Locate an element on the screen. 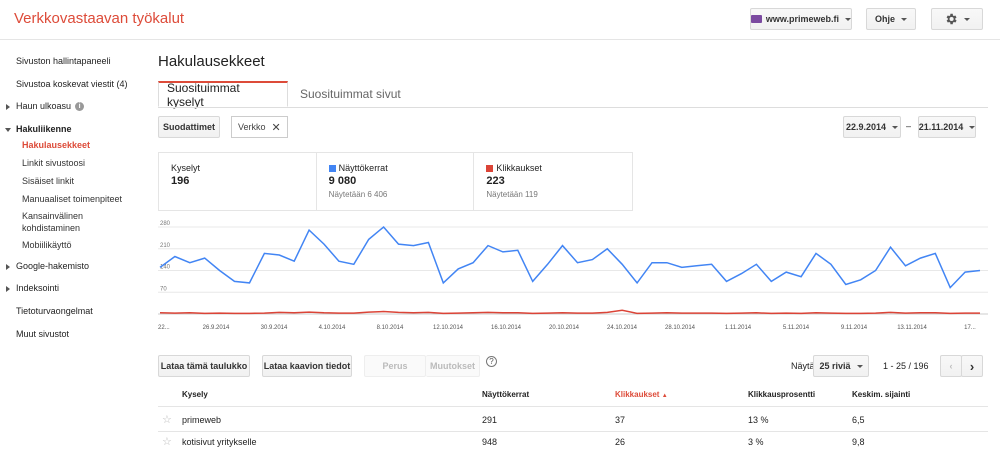  column-header-position: Keskim. sijainti is located at coordinates (881, 394).